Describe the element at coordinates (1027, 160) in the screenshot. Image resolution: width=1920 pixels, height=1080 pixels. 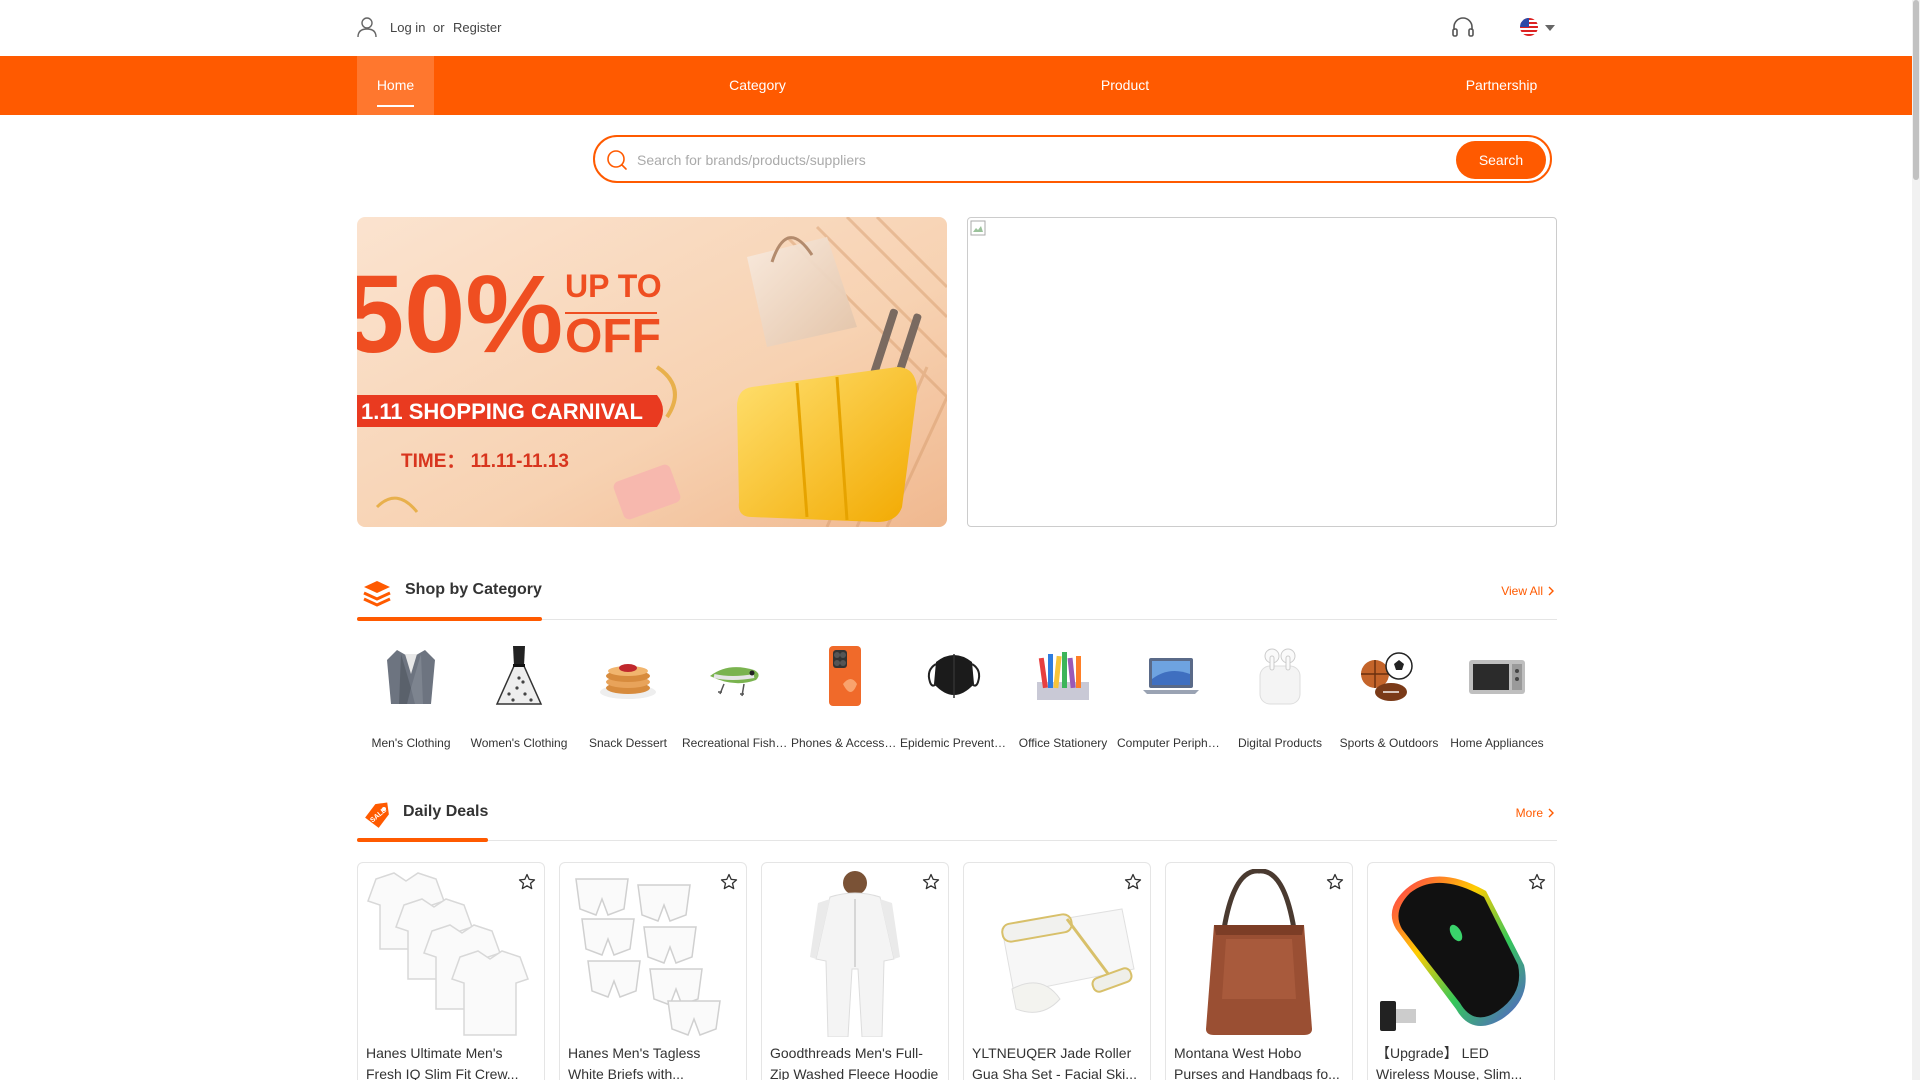
I see `search-input` at that location.